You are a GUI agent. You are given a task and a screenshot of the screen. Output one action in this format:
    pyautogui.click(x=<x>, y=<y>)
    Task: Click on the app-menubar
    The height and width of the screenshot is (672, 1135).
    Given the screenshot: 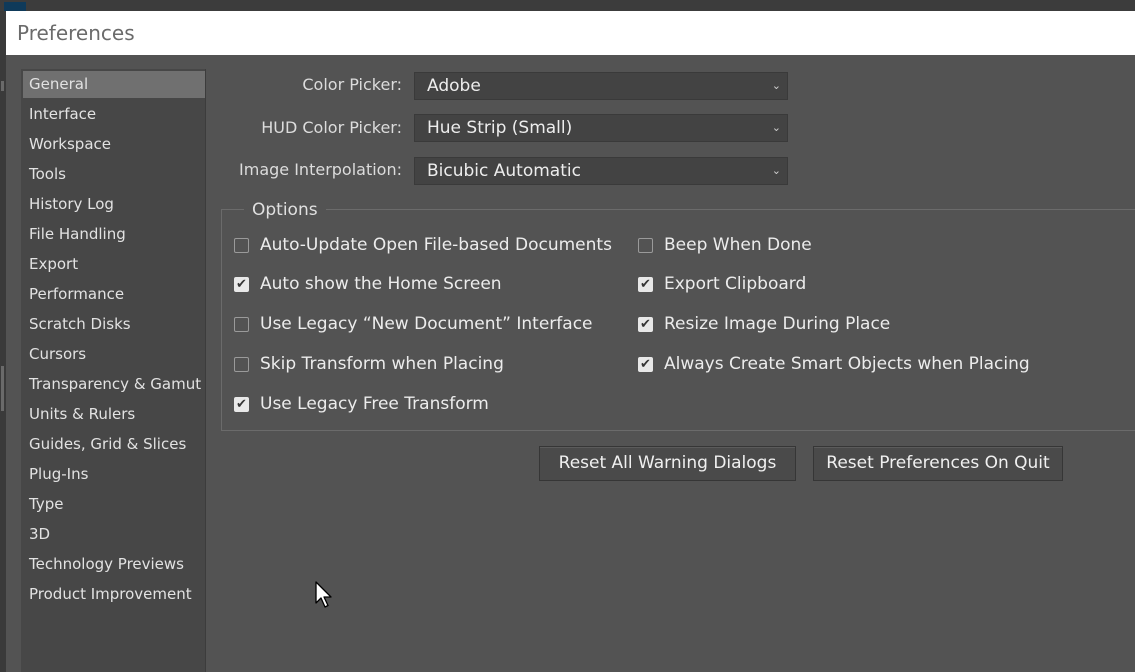 What is the action you would take?
    pyautogui.click(x=567, y=5)
    